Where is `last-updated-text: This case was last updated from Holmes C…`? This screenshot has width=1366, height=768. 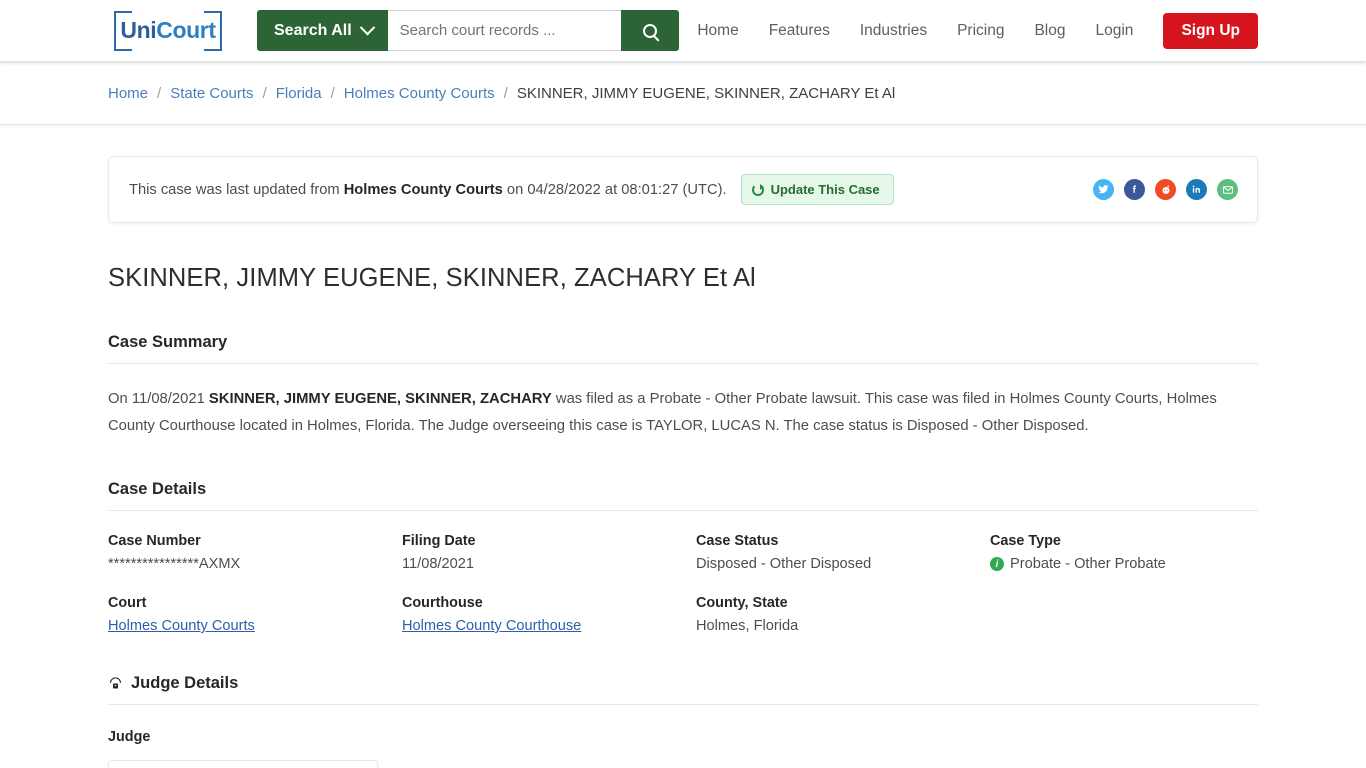
last-updated-text: This case was last updated from Holmes C… is located at coordinates (428, 190).